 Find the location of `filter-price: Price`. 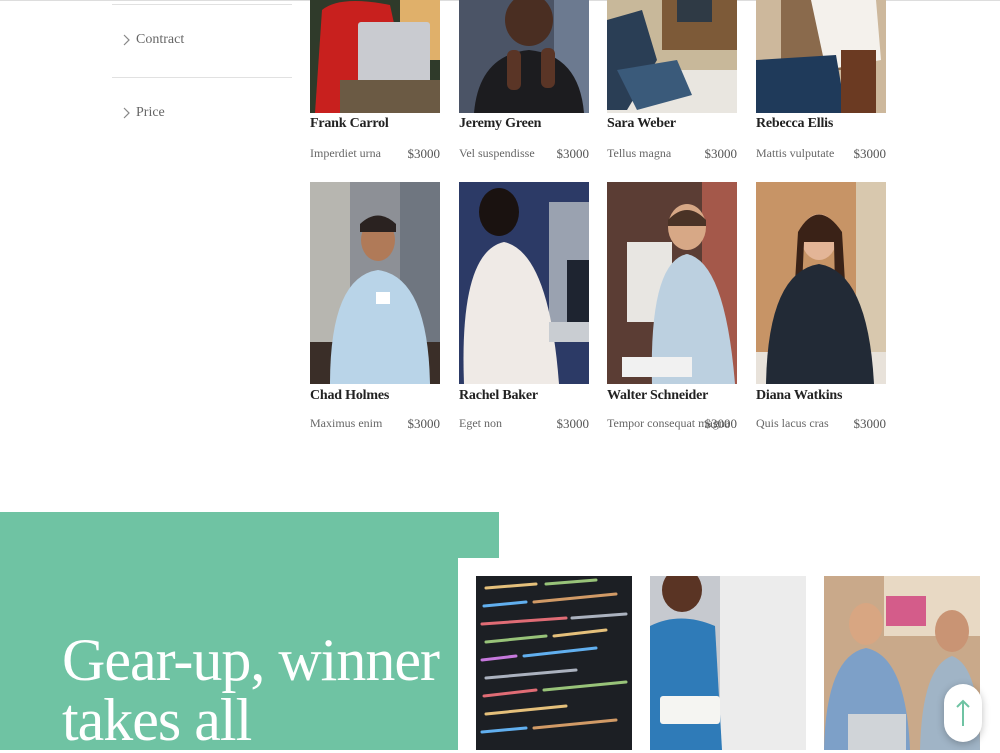

filter-price: Price is located at coordinates (142, 113).